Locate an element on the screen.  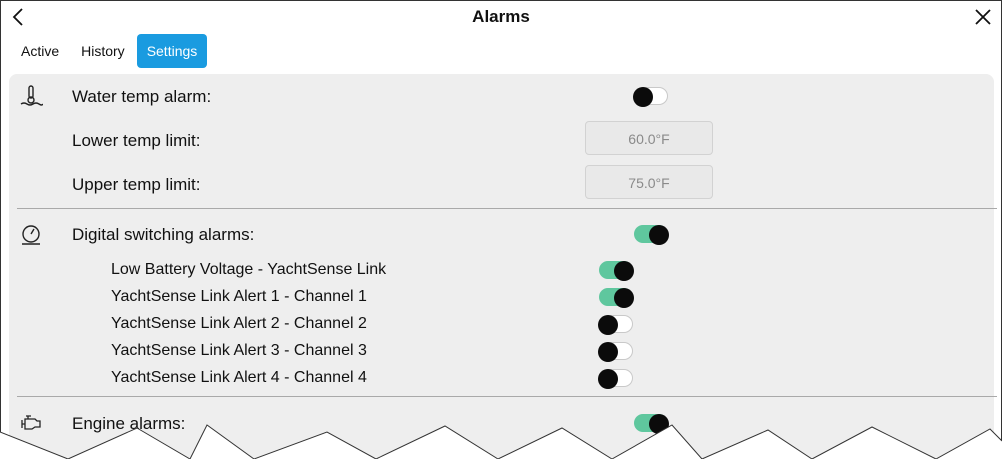
water-temp-alarm-toggle is located at coordinates (650, 97).